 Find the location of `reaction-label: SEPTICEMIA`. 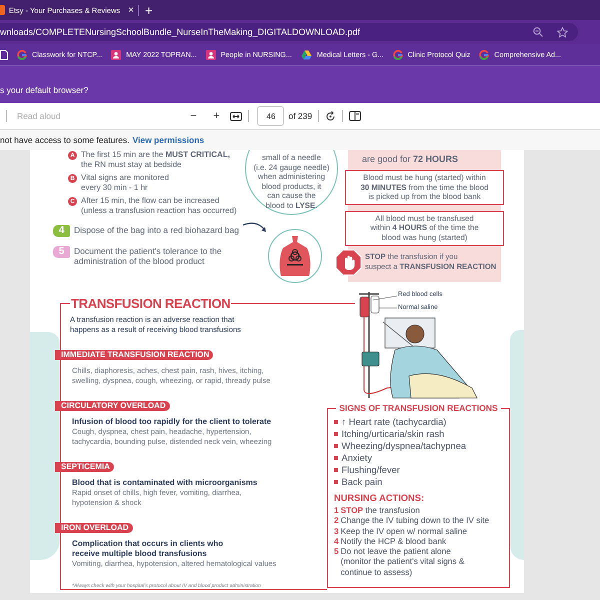

reaction-label: SEPTICEMIA is located at coordinates (84, 467).